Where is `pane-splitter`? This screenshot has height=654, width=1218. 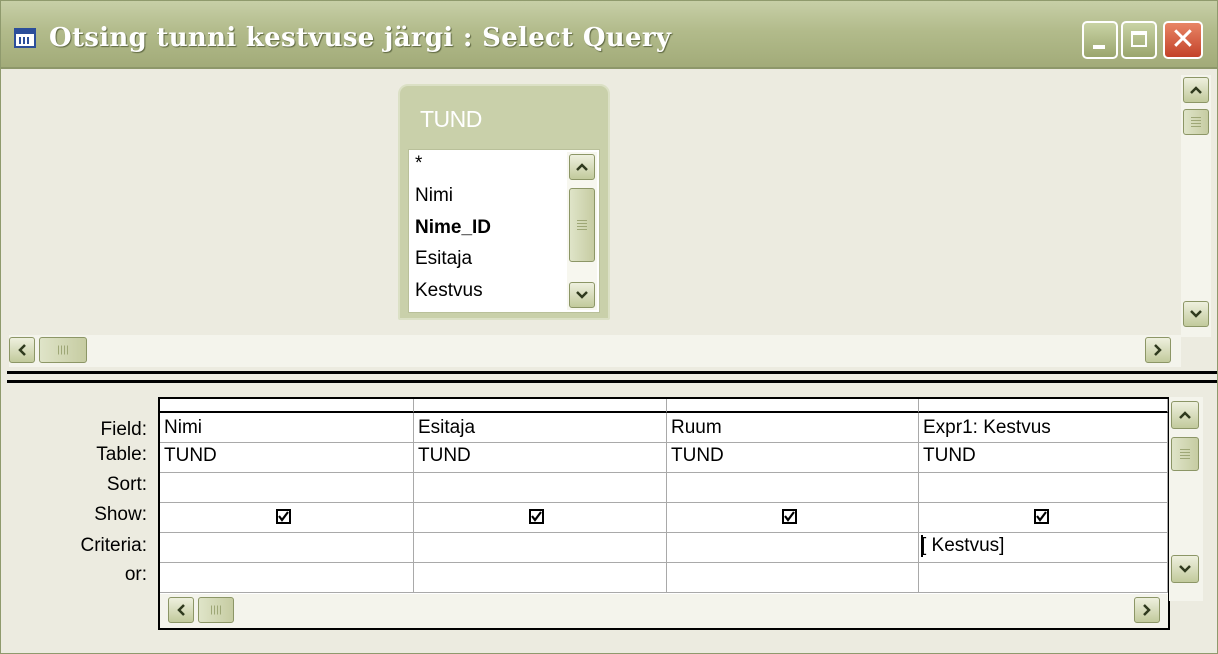
pane-splitter is located at coordinates (612, 377).